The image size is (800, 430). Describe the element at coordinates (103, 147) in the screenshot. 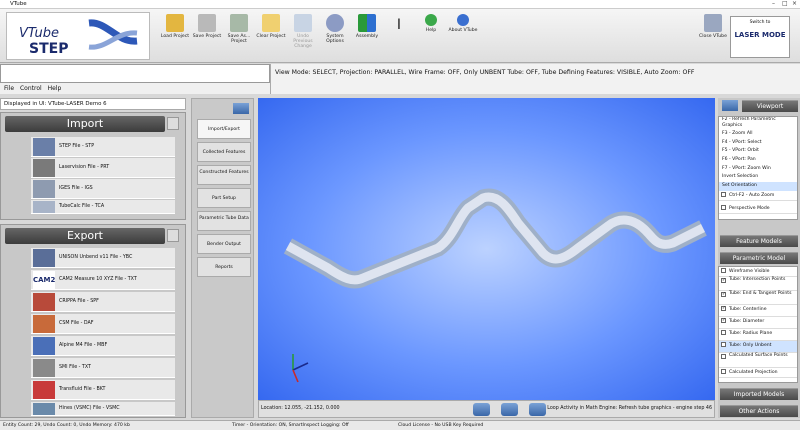

I see `import-step-item: STEP File - STP` at that location.